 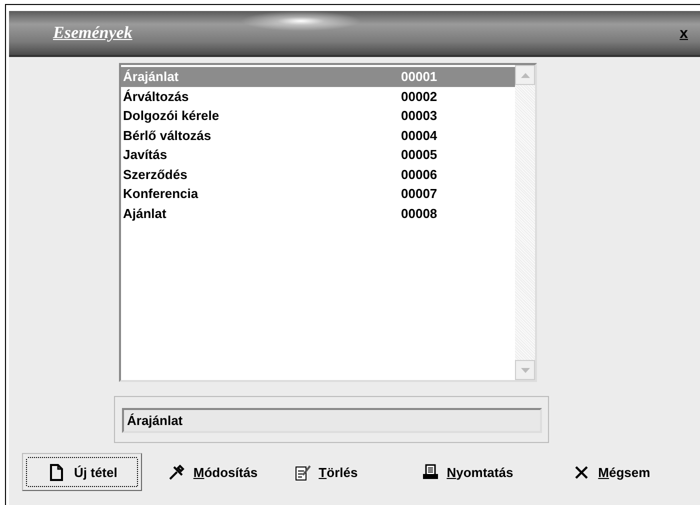 What do you see at coordinates (318, 213) in the screenshot?
I see `list-row: Ajánlat 00008` at bounding box center [318, 213].